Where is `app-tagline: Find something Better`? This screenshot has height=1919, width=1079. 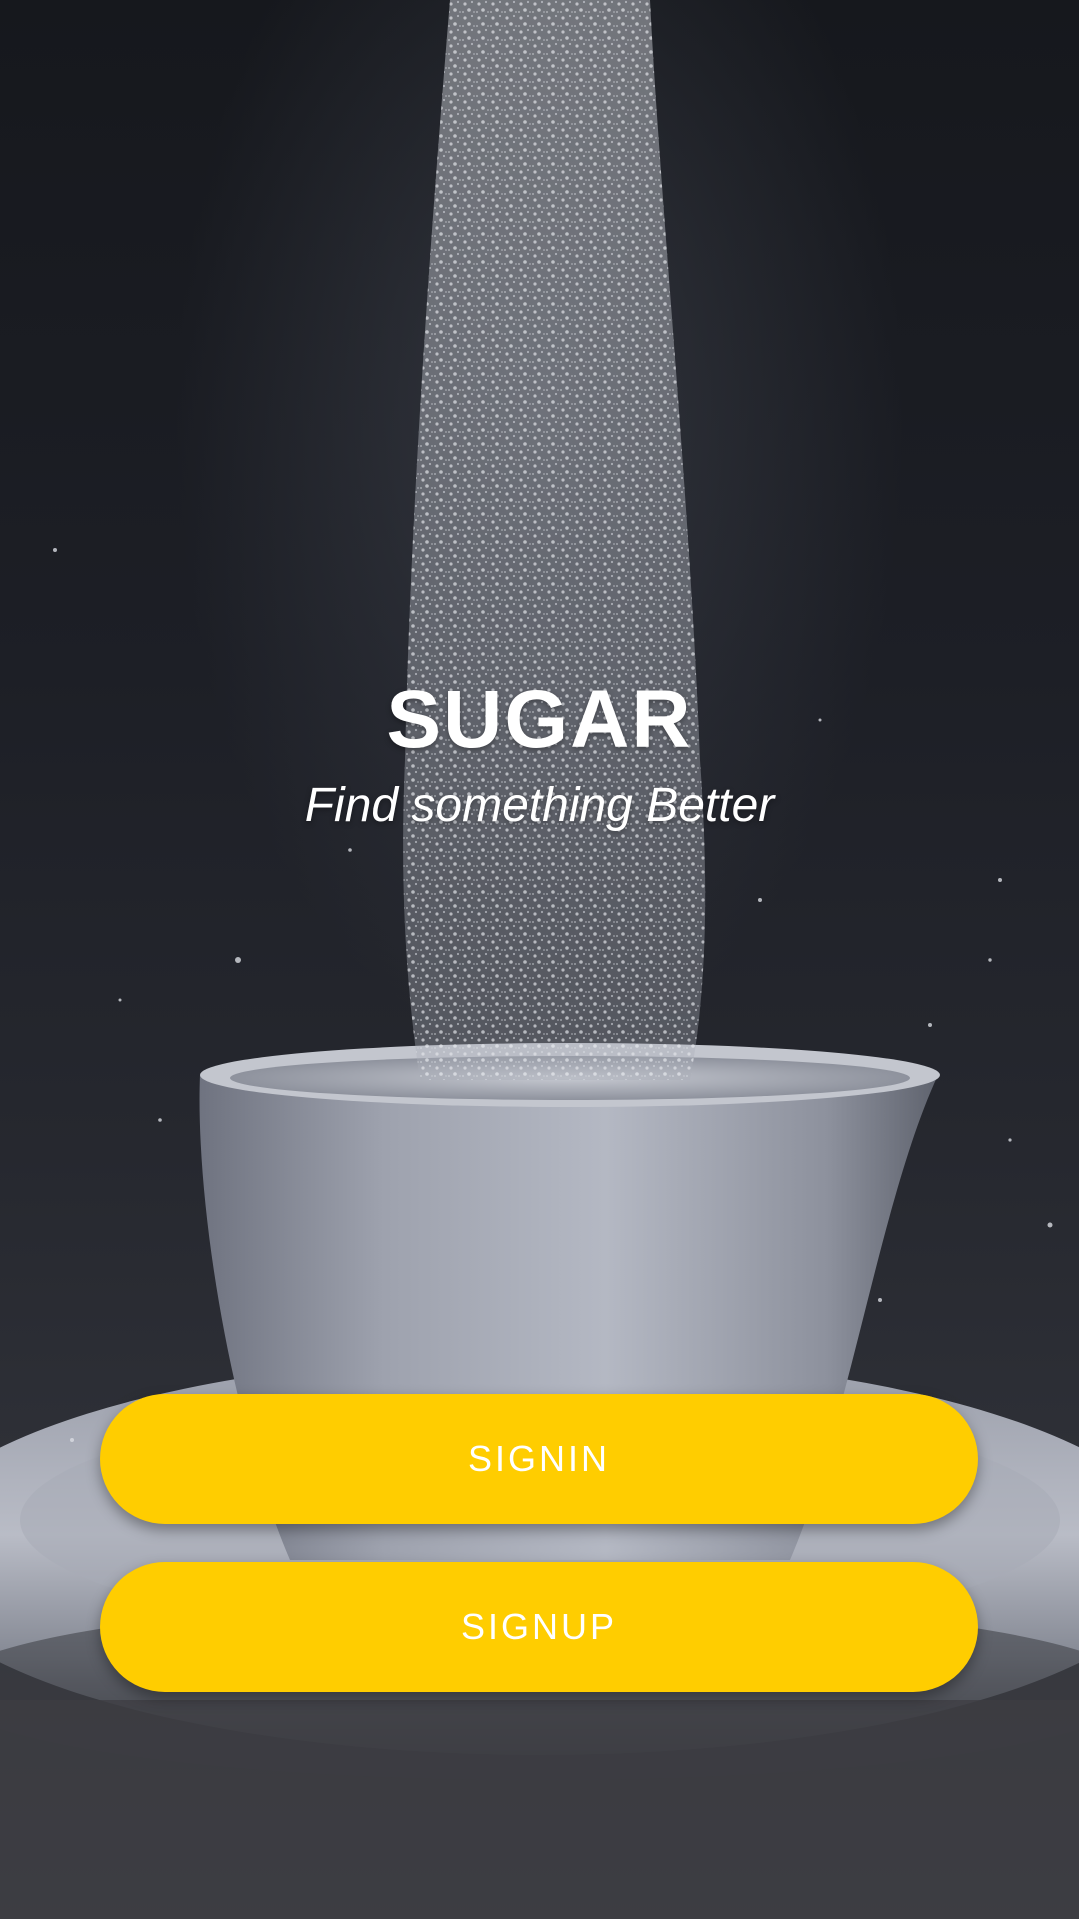
app-tagline: Find something Better is located at coordinates (539, 805).